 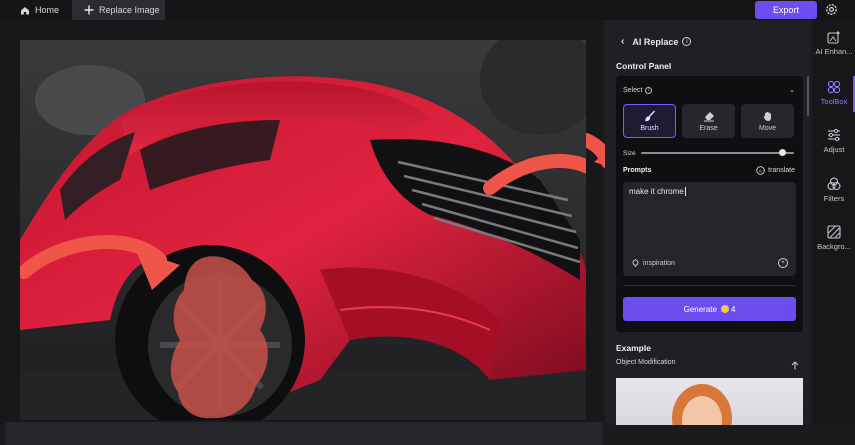 I want to click on panel-scrollbar, so click(x=808, y=96).